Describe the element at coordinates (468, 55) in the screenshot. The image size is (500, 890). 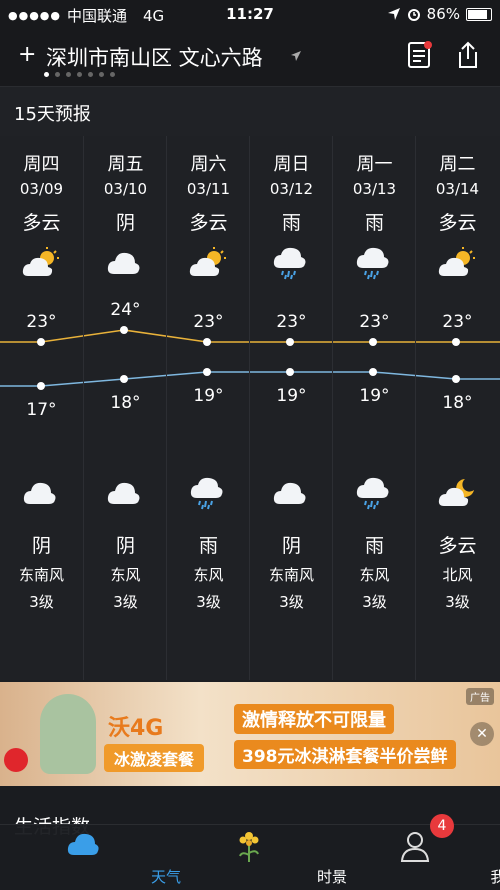
I see `share-icon` at that location.